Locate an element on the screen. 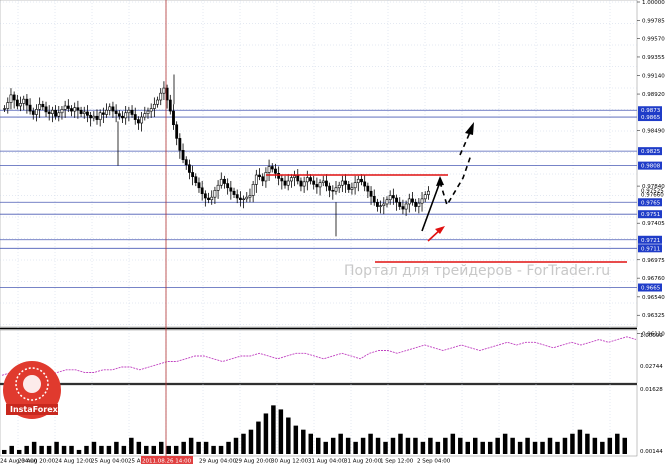 Image resolution: width=665 pixels, height=465 pixels. price-tick-label: 0.96325 is located at coordinates (653, 316).